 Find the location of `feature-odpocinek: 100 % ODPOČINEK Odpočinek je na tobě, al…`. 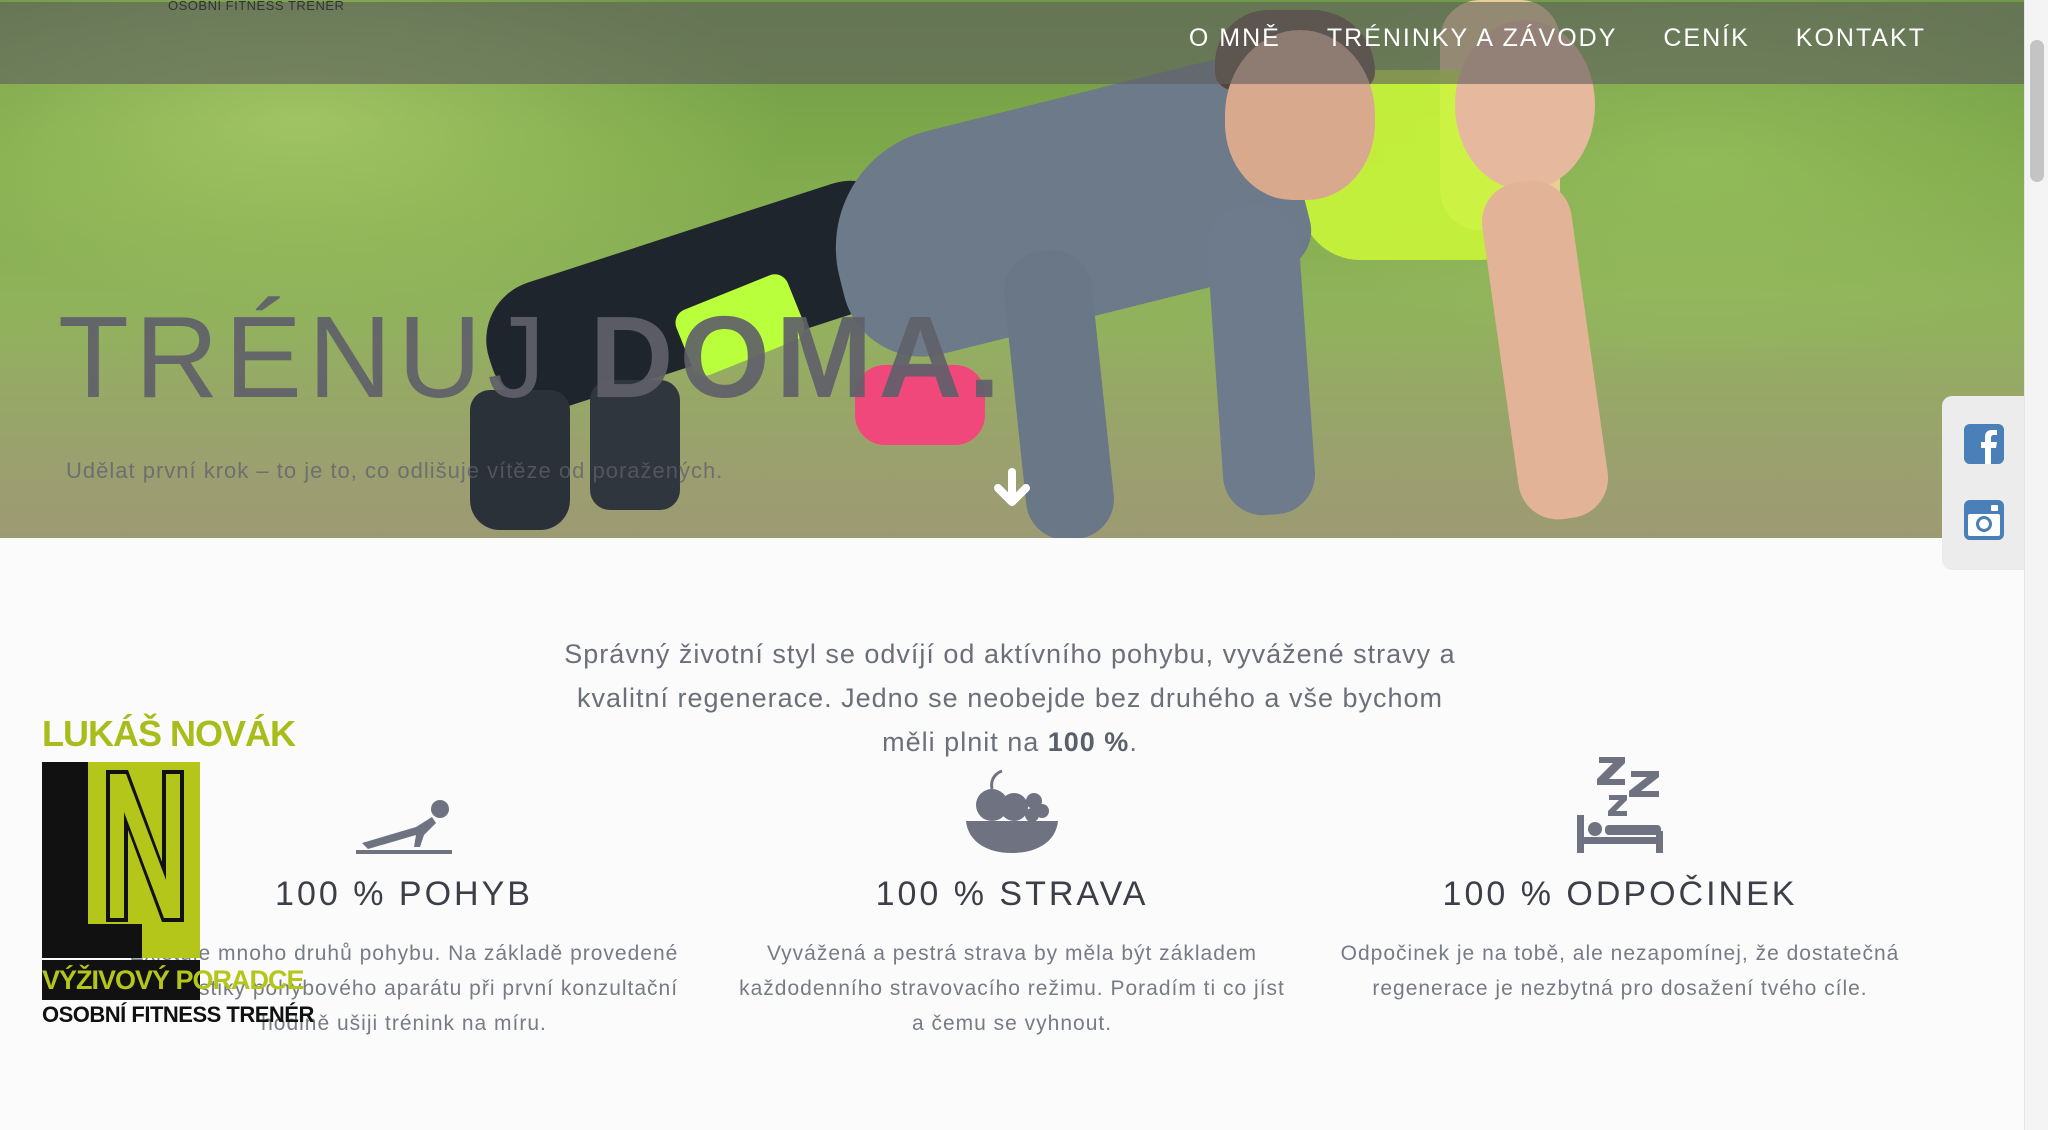

feature-odpocinek: 100 % ODPOČINEK Odpočinek je na tobě, al… is located at coordinates (1620, 880).